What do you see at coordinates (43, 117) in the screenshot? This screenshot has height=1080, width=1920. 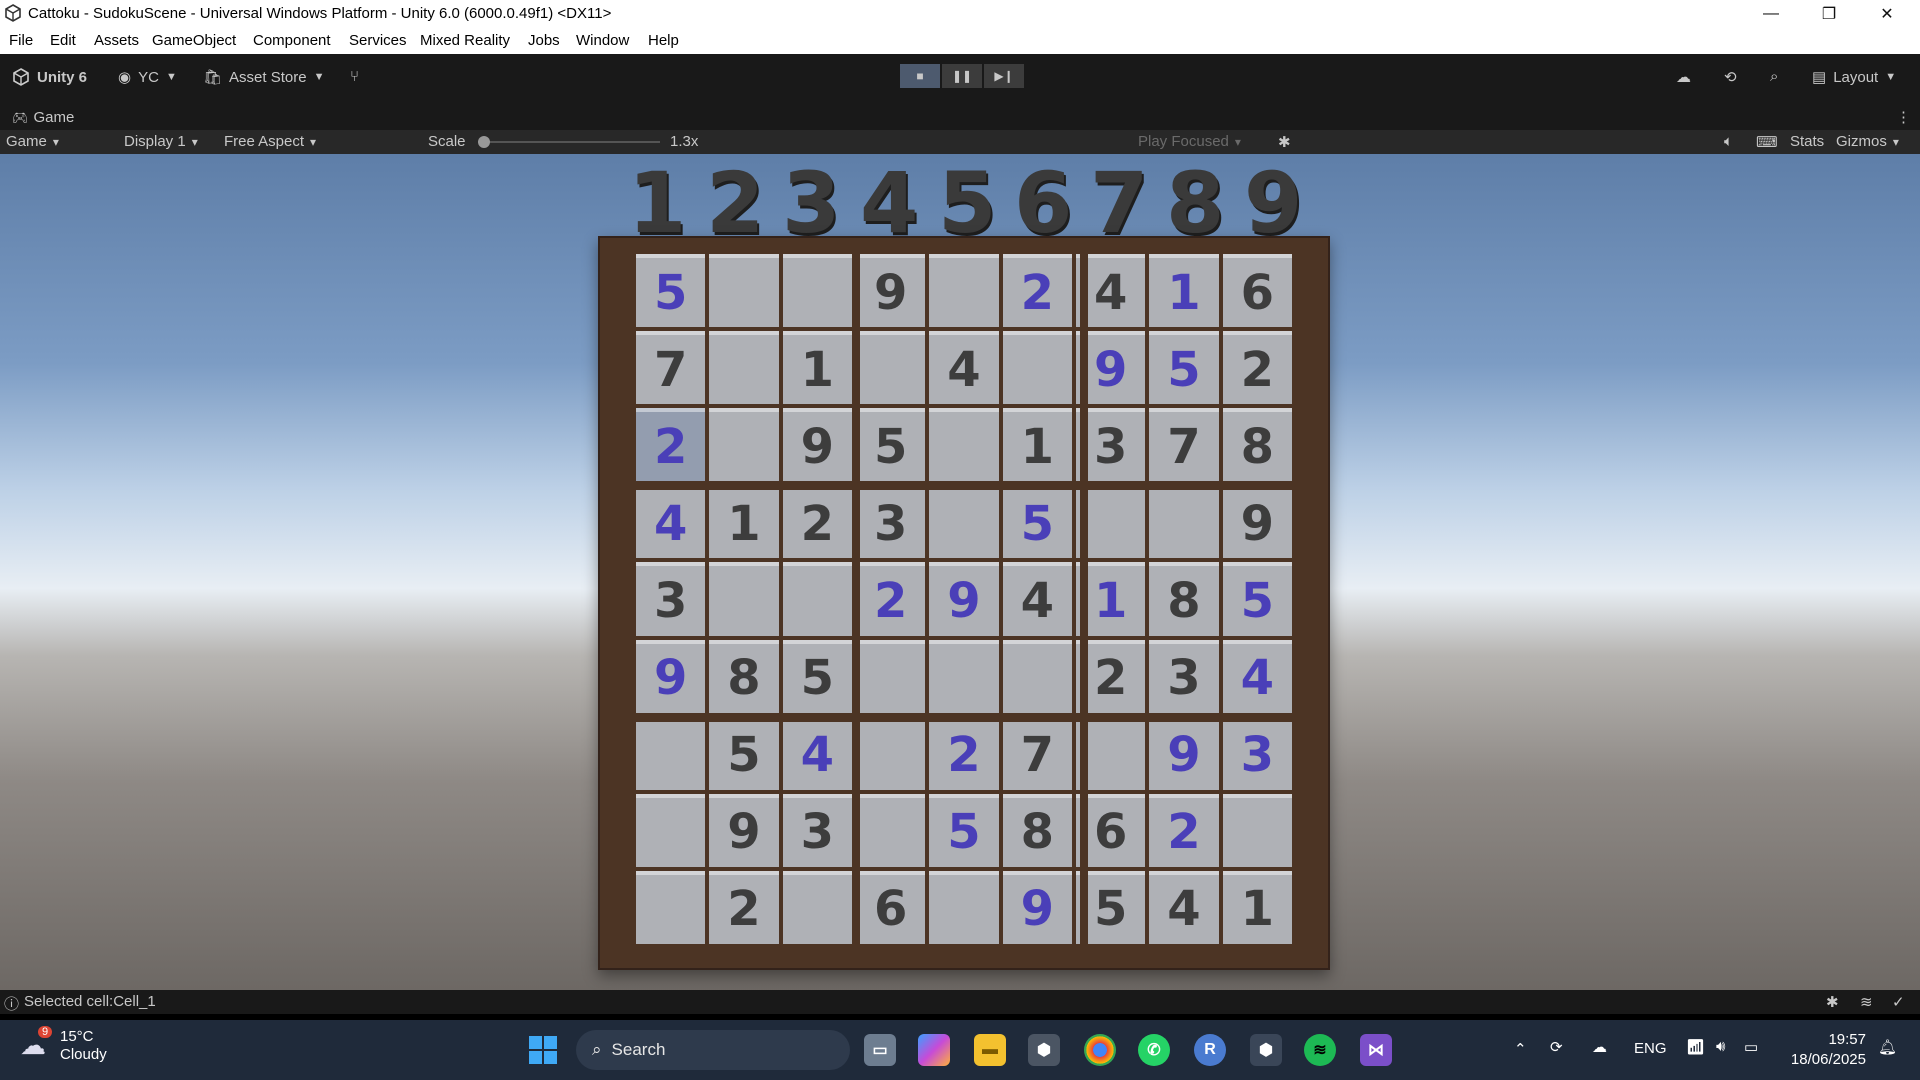 I see `tab-game: 🎮︎ Game` at bounding box center [43, 117].